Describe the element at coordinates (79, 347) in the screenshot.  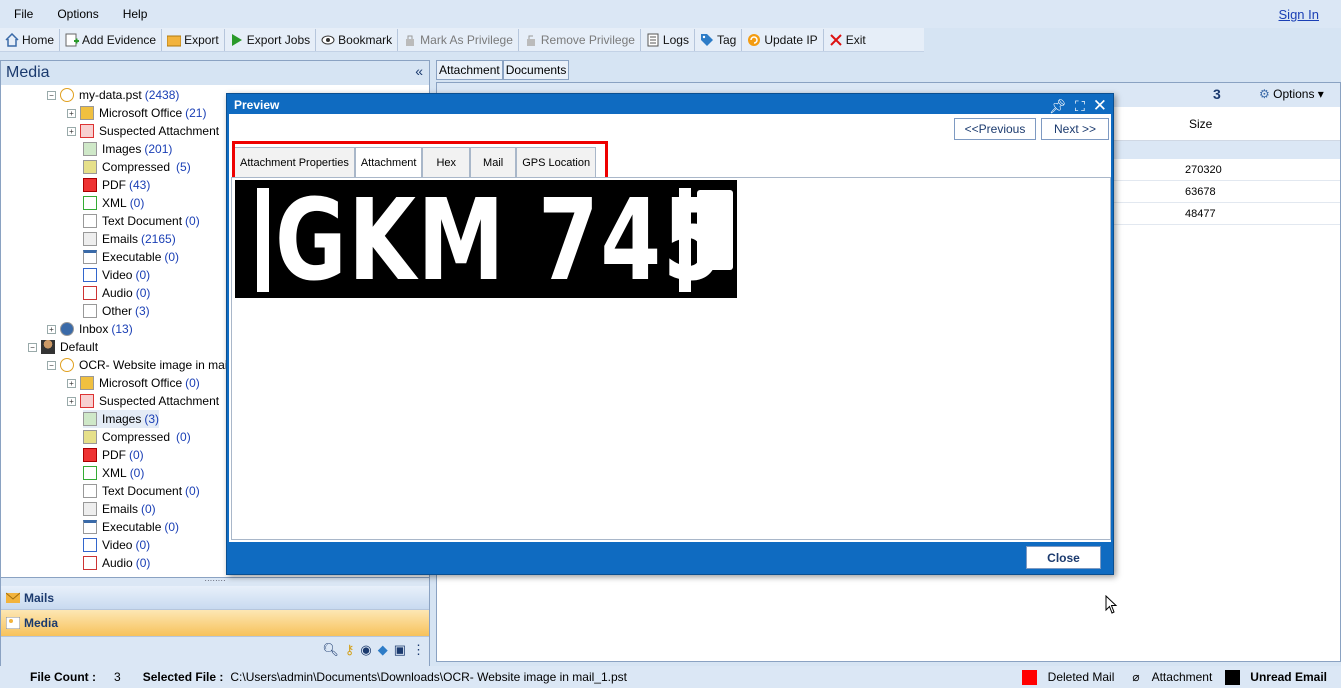
I see `tree-label: Default` at that location.